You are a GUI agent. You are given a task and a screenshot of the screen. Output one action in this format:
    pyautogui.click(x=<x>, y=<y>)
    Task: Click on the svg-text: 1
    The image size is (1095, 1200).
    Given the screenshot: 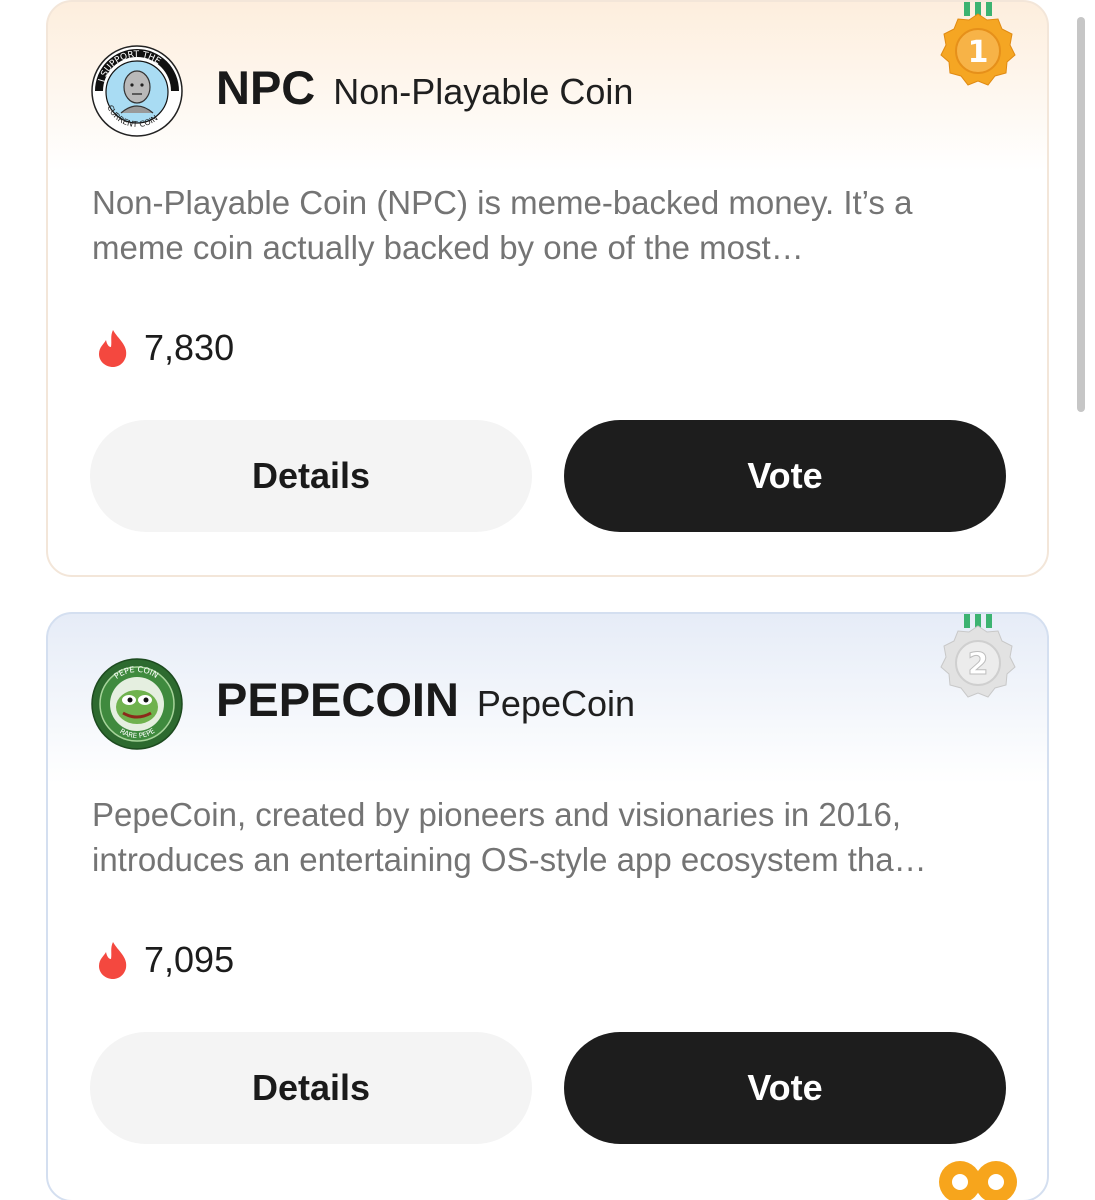 What is the action you would take?
    pyautogui.click(x=978, y=52)
    